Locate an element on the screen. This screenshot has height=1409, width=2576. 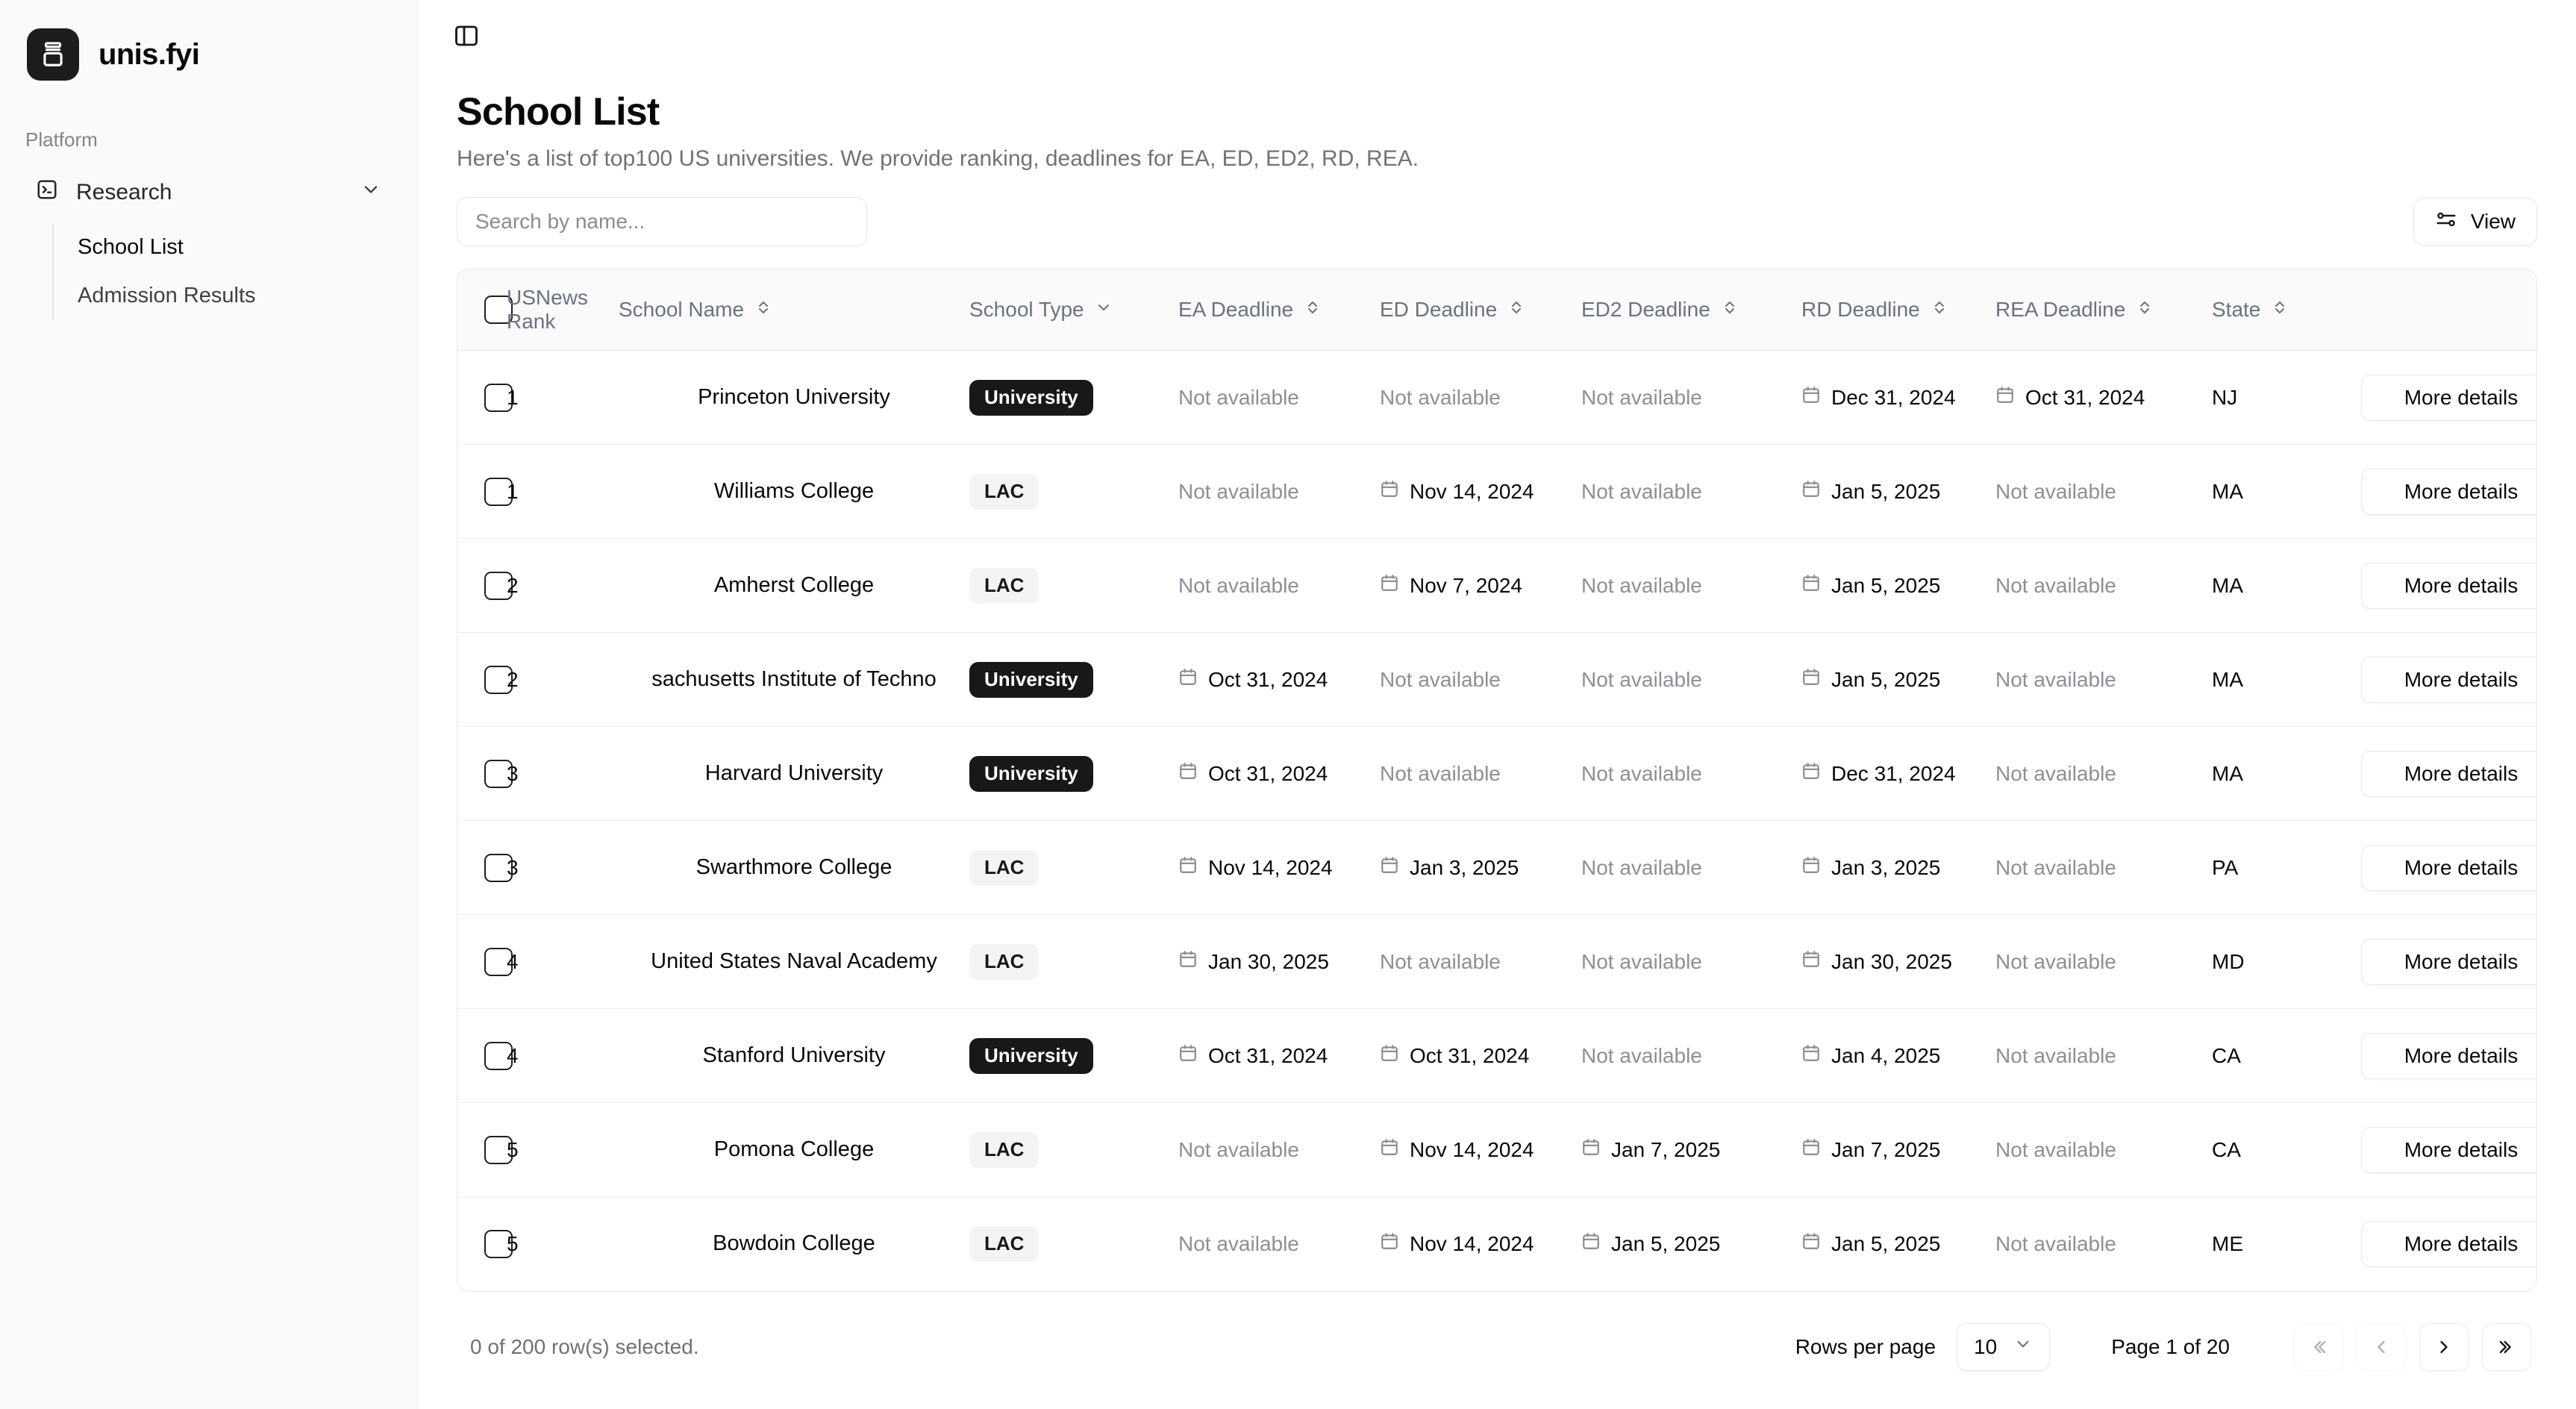
rd-deadline-cell: Jan 3, 2025 is located at coordinates (1898, 867).